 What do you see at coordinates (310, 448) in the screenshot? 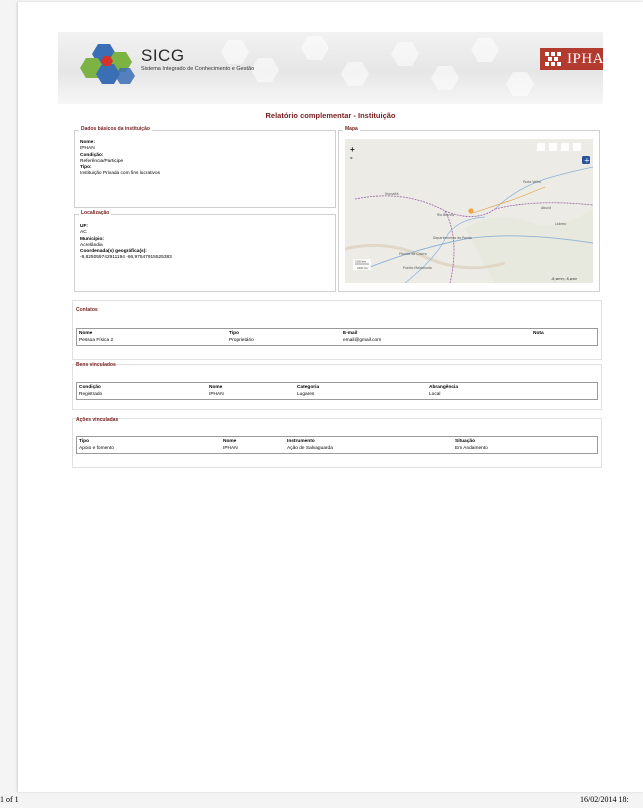
I see `cell-instrumento: Ação de Salvaguarda` at bounding box center [310, 448].